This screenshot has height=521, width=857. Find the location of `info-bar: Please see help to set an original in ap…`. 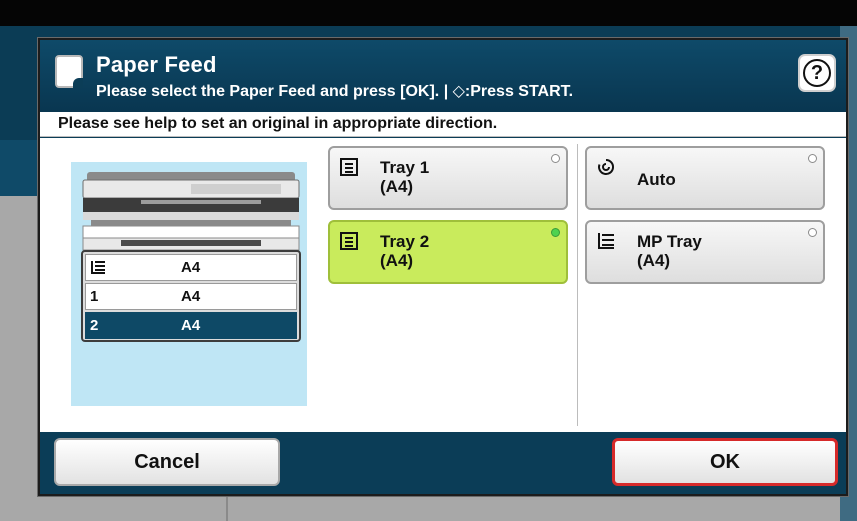

info-bar: Please see help to set an original in ap… is located at coordinates (443, 124).